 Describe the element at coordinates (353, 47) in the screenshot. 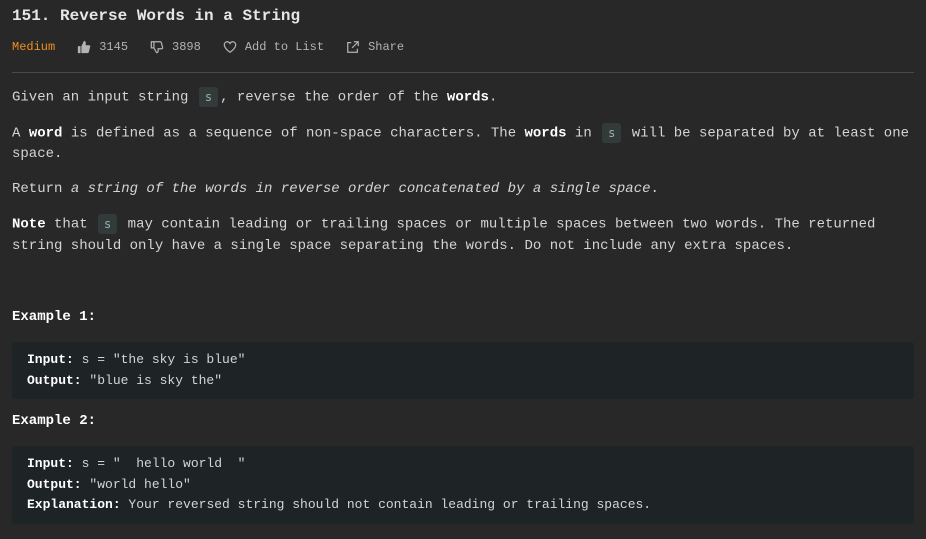

I see `share-icon` at that location.